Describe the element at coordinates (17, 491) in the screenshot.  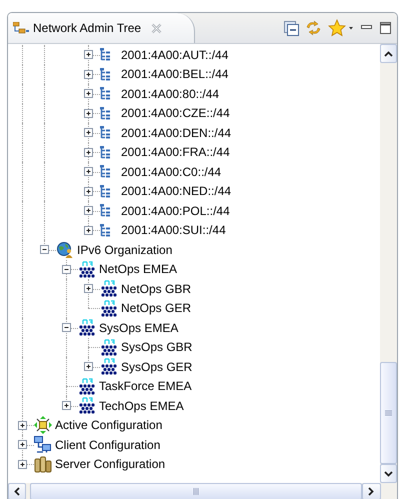
I see `scroll-left-button` at that location.